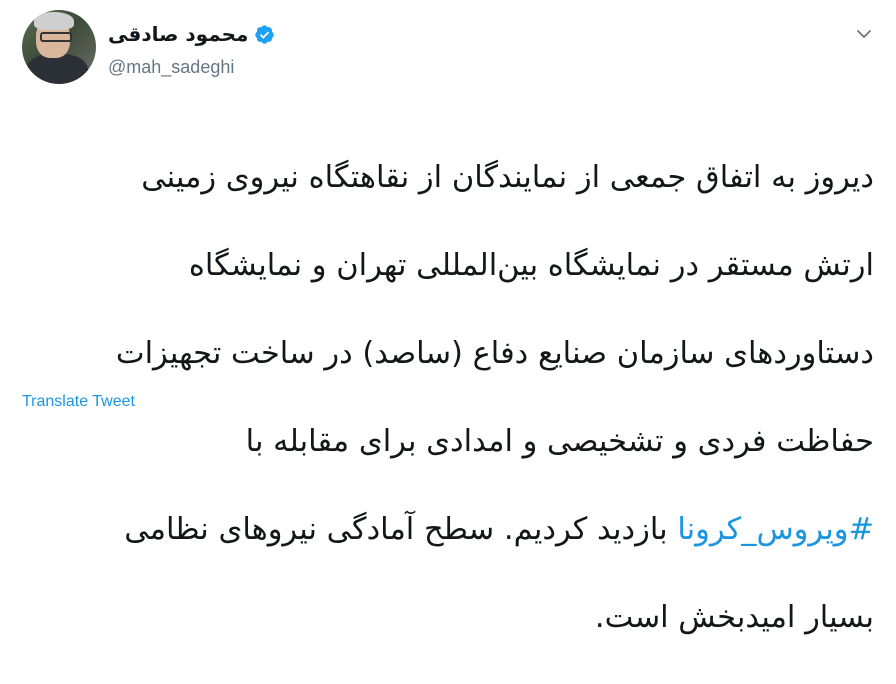  Describe the element at coordinates (54, 21) in the screenshot. I see `avatar-hair` at that location.